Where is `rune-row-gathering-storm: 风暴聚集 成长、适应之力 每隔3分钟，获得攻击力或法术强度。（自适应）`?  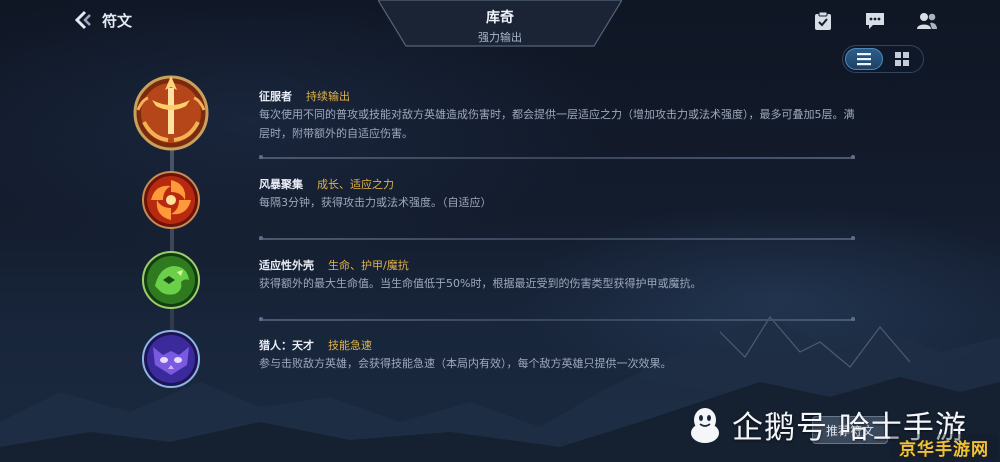
rune-row-gathering-storm: 风暴聚集 成长、适应之力 每隔3分钟，获得攻击力或法术强度。（自适应） is located at coordinates (557, 194).